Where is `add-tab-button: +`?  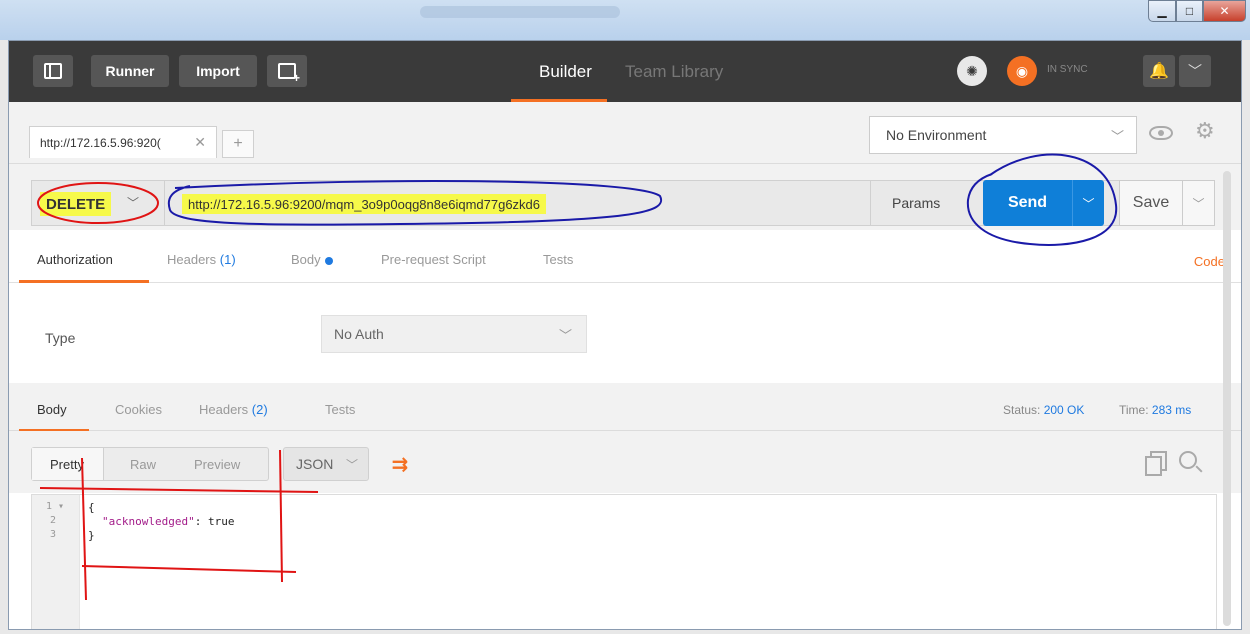
add-tab-button: + is located at coordinates (238, 144).